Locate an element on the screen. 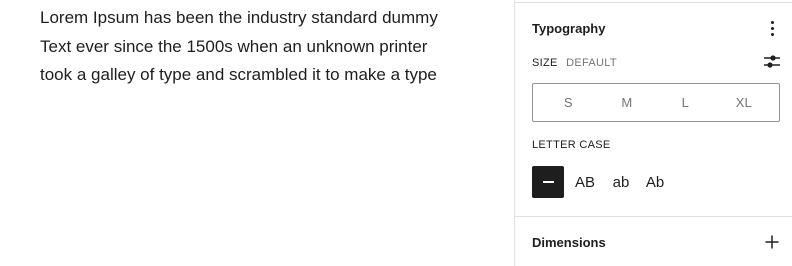  dimensions-title: Dimensions is located at coordinates (569, 242).